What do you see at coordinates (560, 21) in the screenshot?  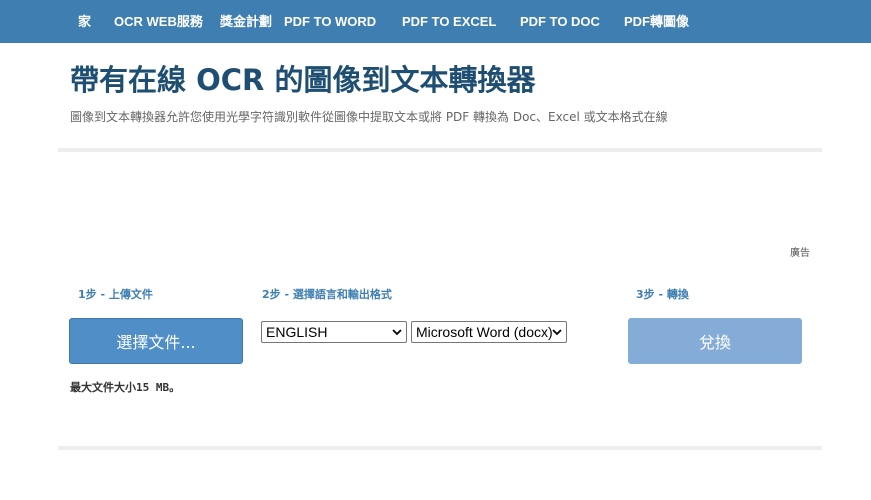 I see `nav-pdf-to-doc: PDF TO DOC` at bounding box center [560, 21].